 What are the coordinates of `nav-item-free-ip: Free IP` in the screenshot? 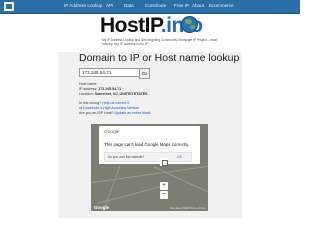 It's located at (181, 5).